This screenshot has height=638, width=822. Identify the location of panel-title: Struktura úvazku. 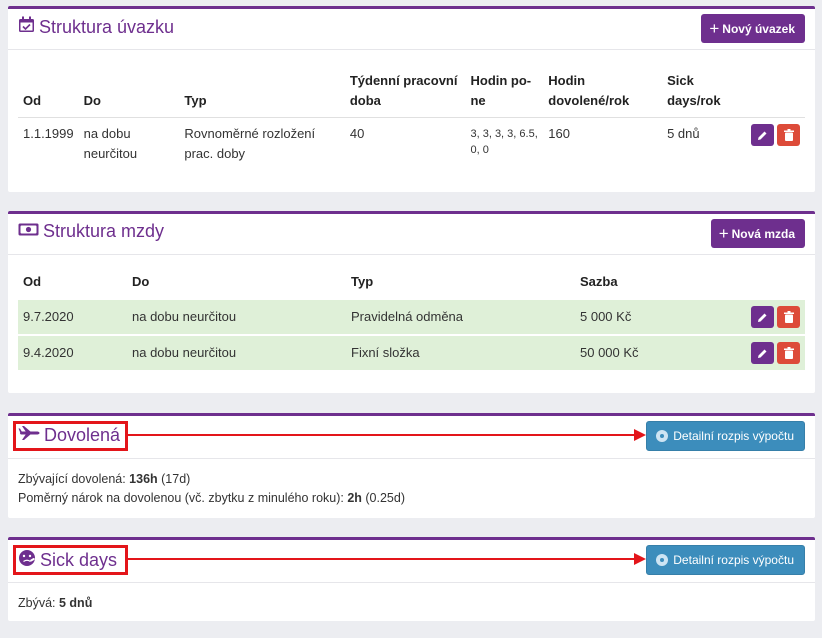
(96, 27).